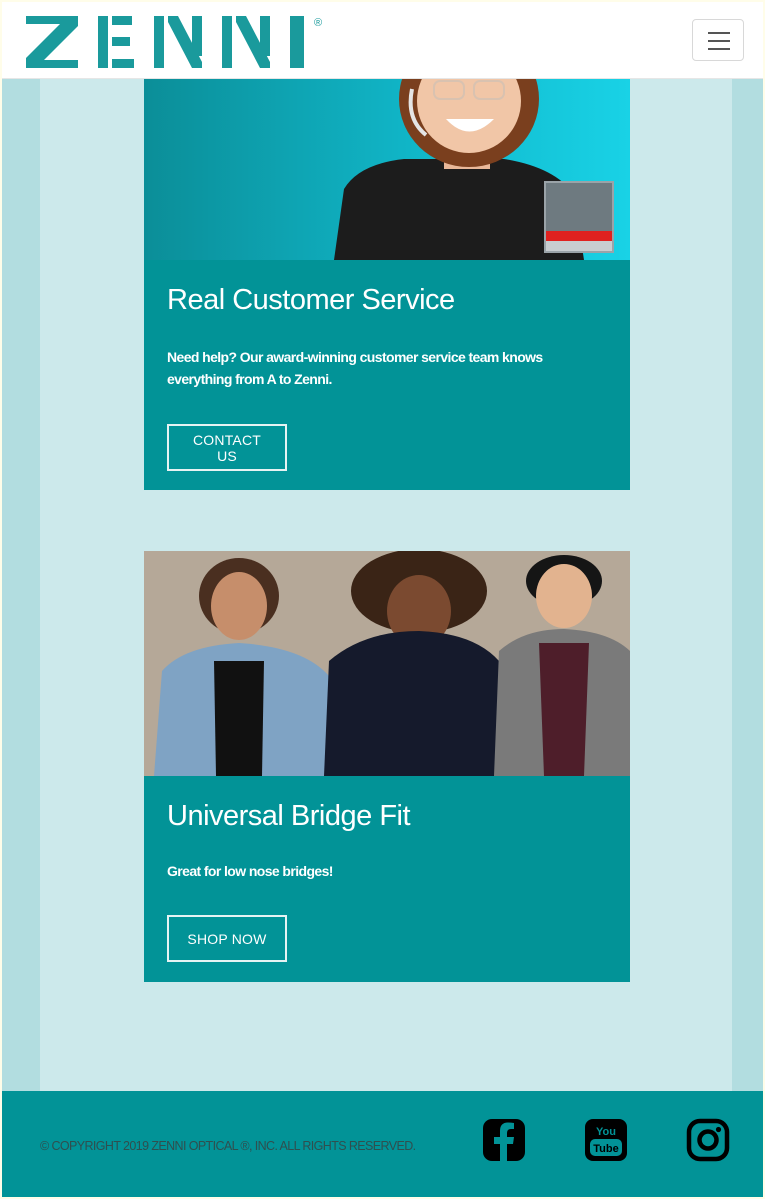  Describe the element at coordinates (579, 217) in the screenshot. I see `award-badge` at that location.